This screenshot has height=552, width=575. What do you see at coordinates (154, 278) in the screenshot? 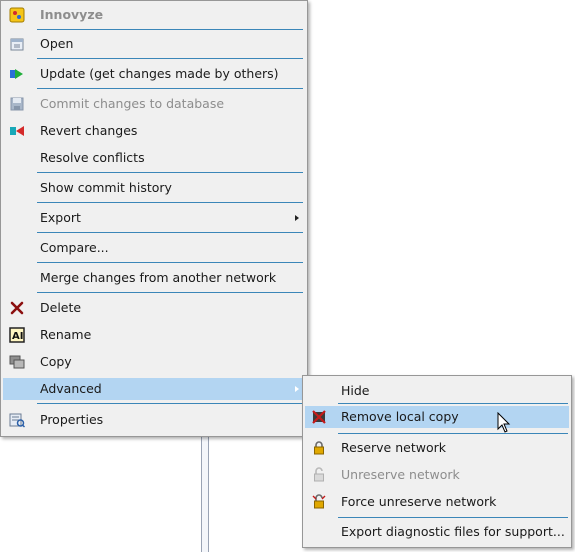
I see `menu-item-merge-changes: Merge changes from another network` at bounding box center [154, 278].